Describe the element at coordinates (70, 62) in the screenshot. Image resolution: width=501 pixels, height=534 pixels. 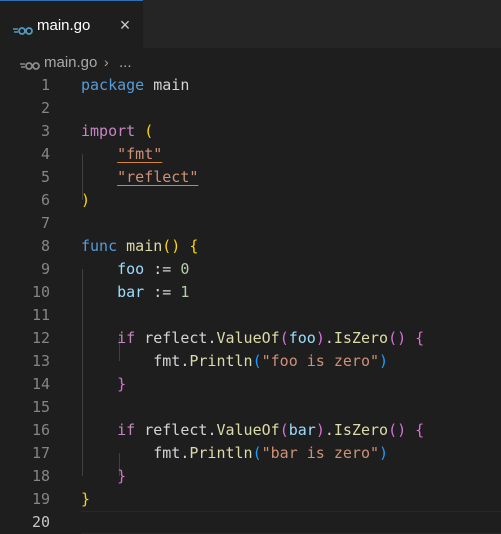
I see `breadcrumb-file: main.go` at that location.